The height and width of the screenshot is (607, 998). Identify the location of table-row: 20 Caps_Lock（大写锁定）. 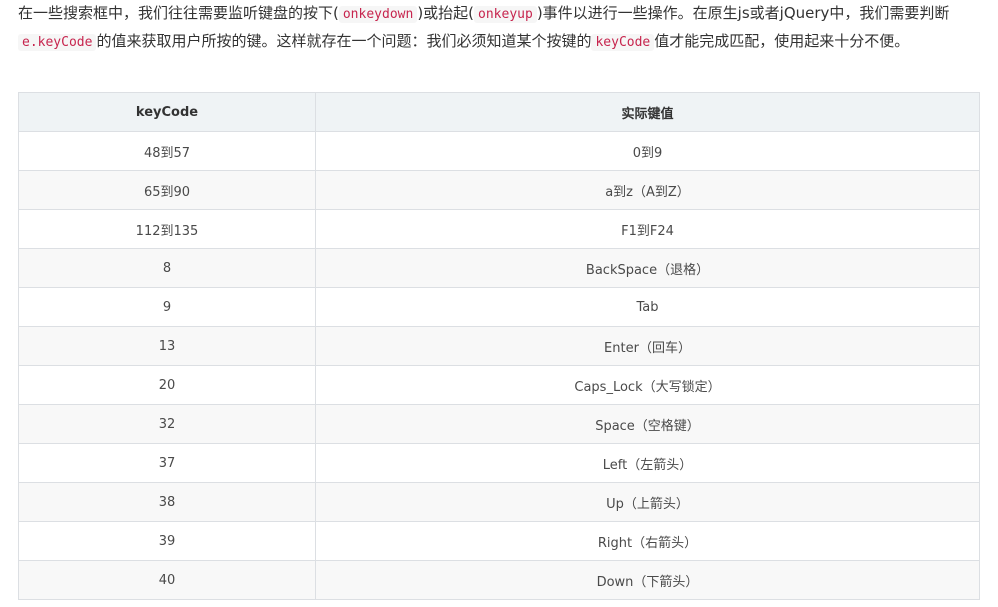
(499, 385).